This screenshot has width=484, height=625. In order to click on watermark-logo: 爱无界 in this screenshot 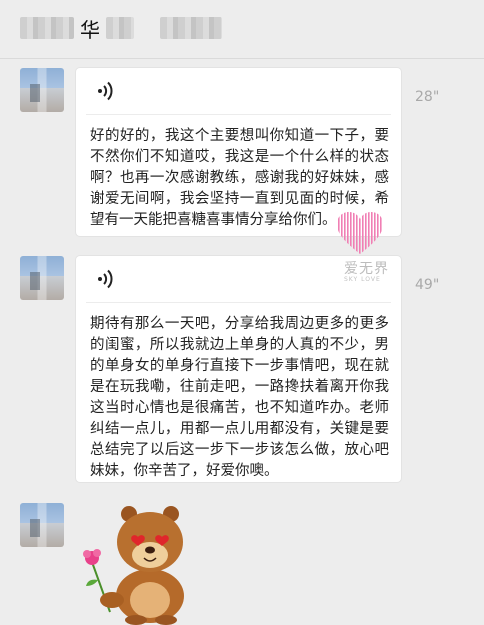, I will do `click(366, 269)`.